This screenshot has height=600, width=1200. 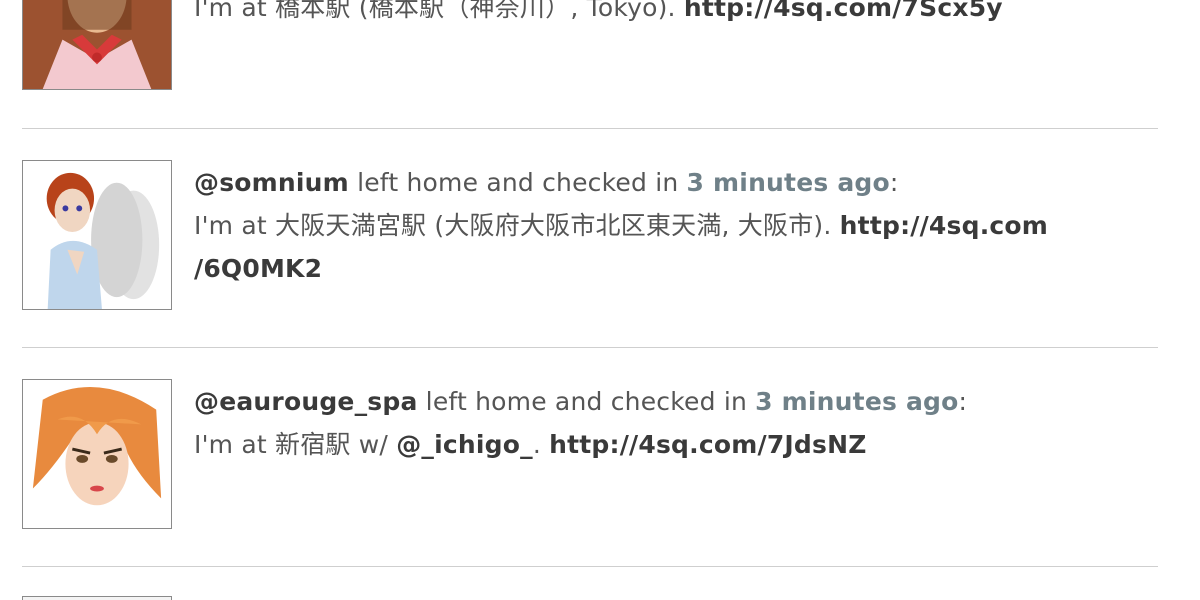 I want to click on checkin-message: I'm at 大阪天満宮駅 (大阪府大阪市北区東天満, 大阪市)., so click(x=517, y=225).